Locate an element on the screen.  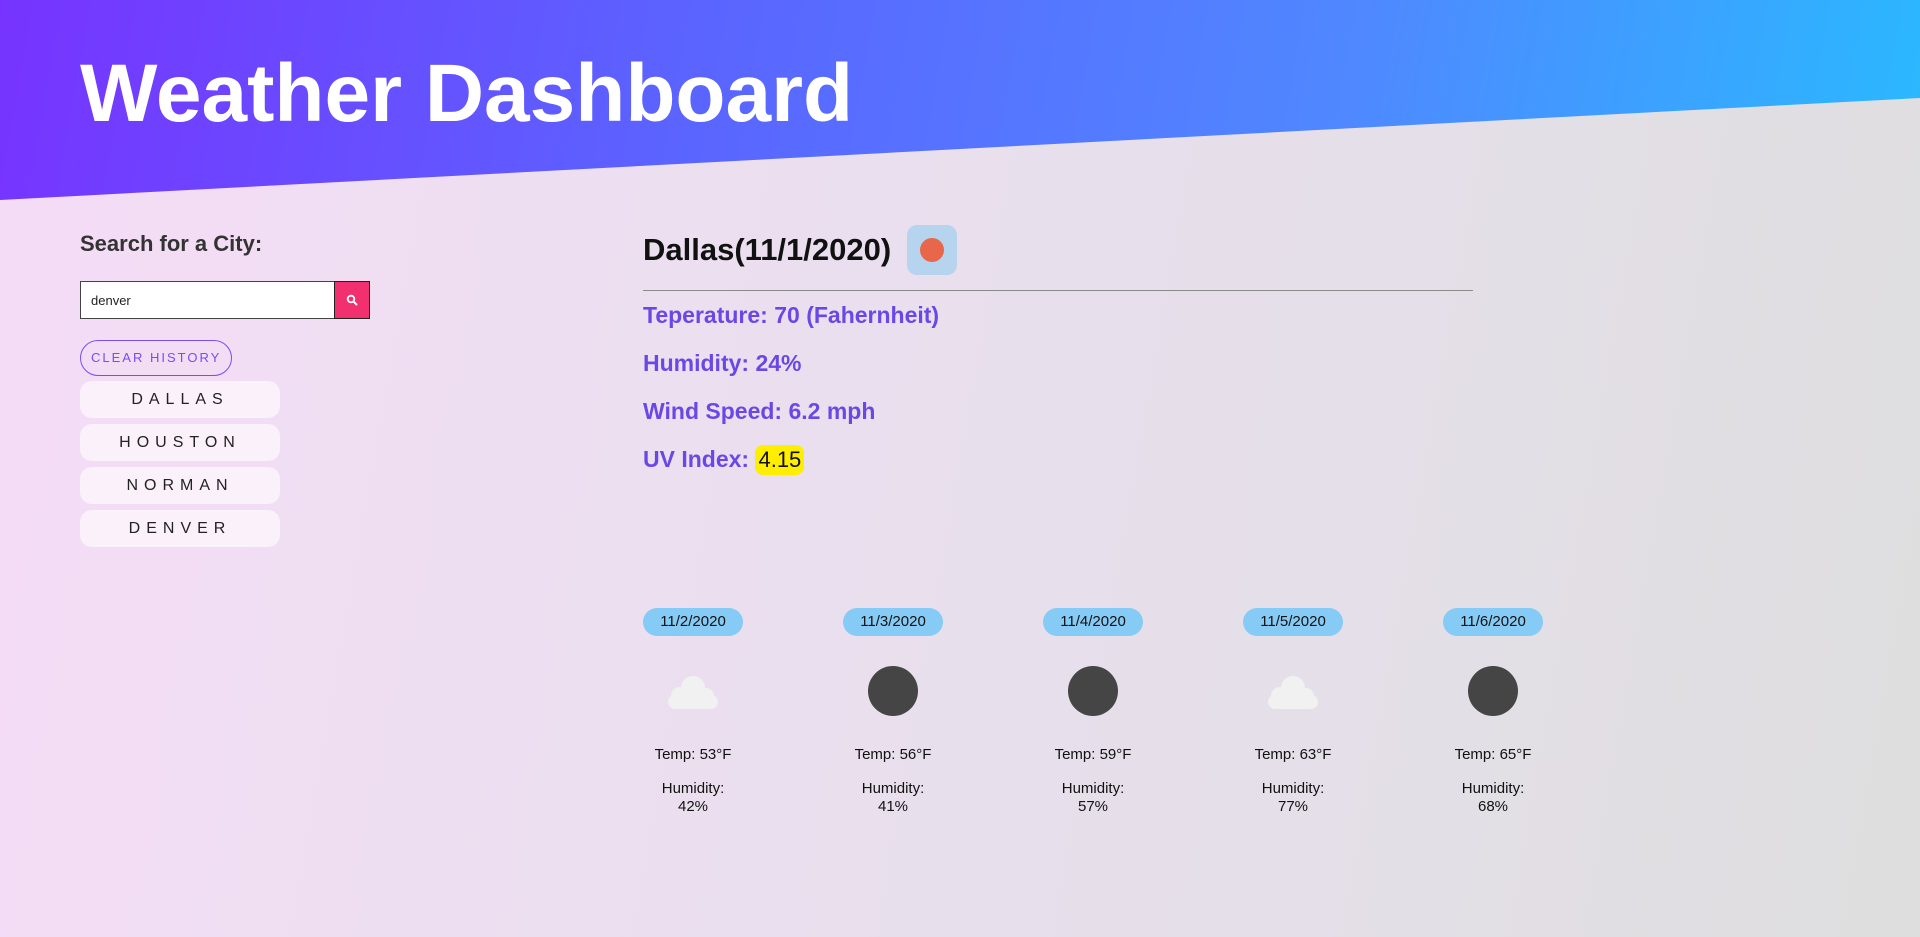
forecast-humidity-value: 77% is located at coordinates (1293, 806).